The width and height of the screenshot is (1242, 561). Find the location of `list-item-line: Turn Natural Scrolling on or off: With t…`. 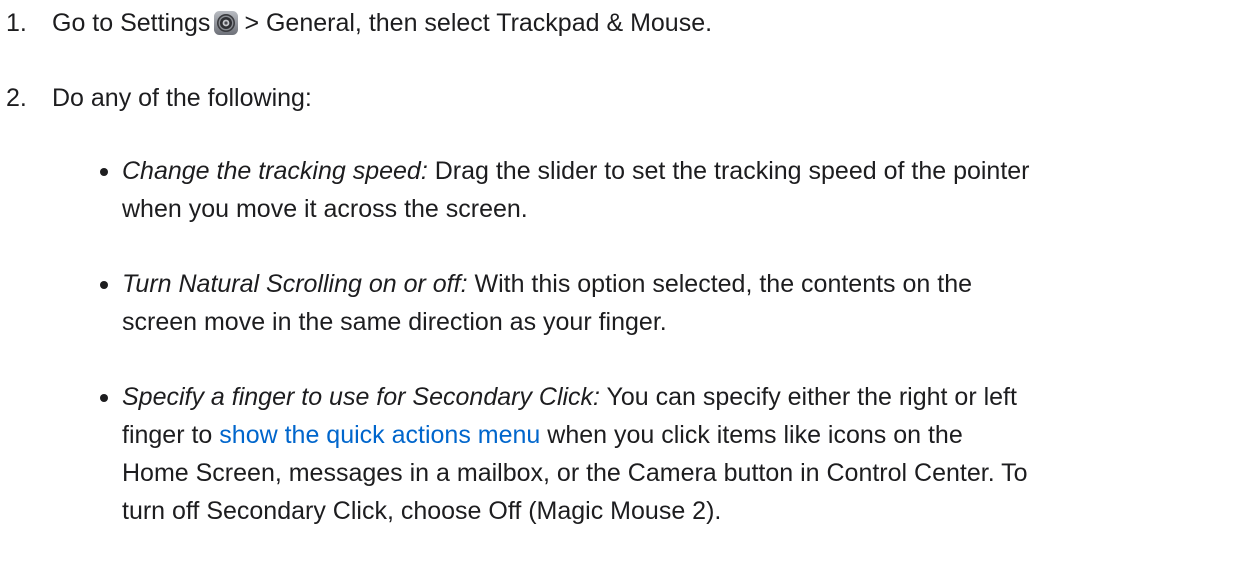

list-item-line: Turn Natural Scrolling on or off: With t… is located at coordinates (674, 284).